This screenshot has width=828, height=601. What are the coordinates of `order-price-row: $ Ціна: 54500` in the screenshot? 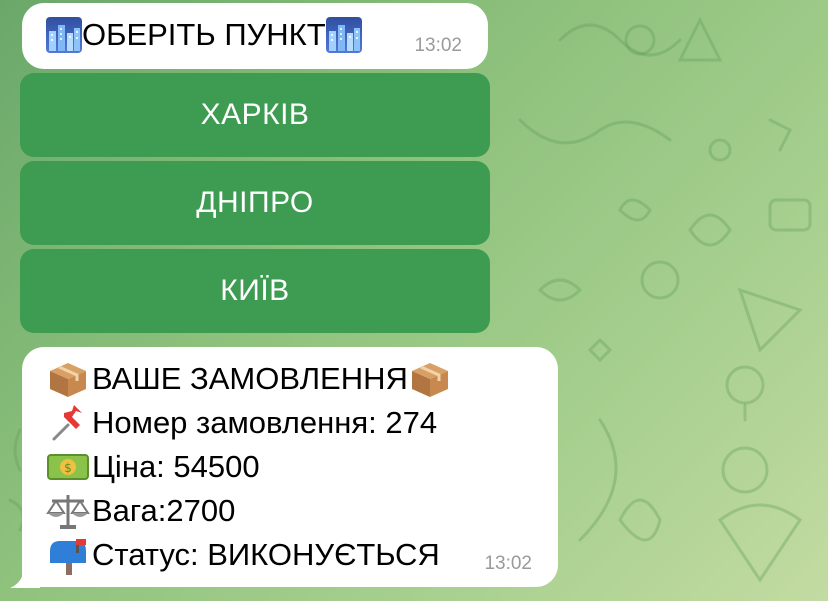 It's located at (153, 467).